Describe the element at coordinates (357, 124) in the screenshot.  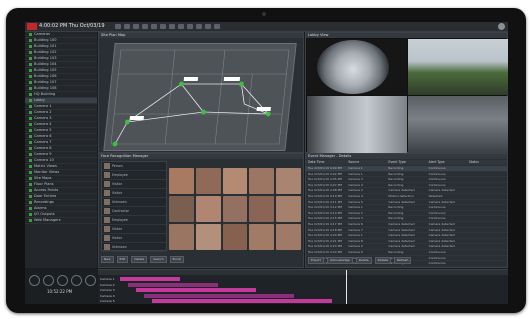
I see `camera-tile-office` at that location.